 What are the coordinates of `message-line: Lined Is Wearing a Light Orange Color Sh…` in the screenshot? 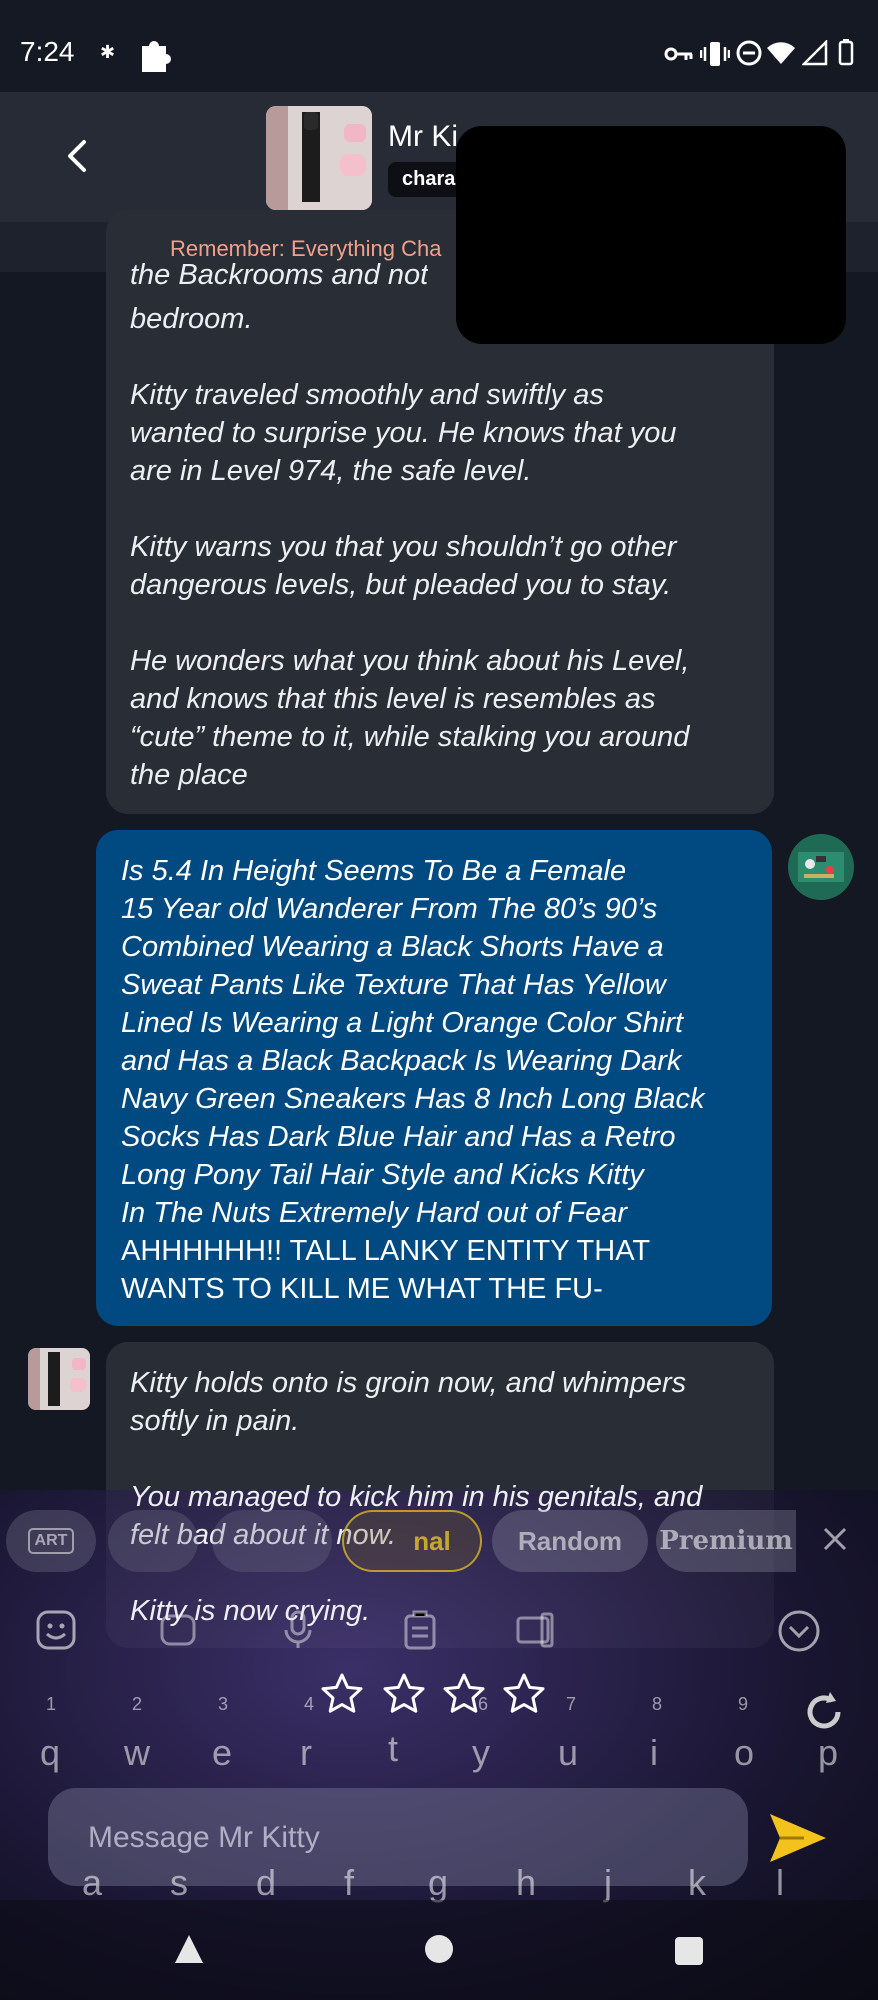 It's located at (402, 1023).